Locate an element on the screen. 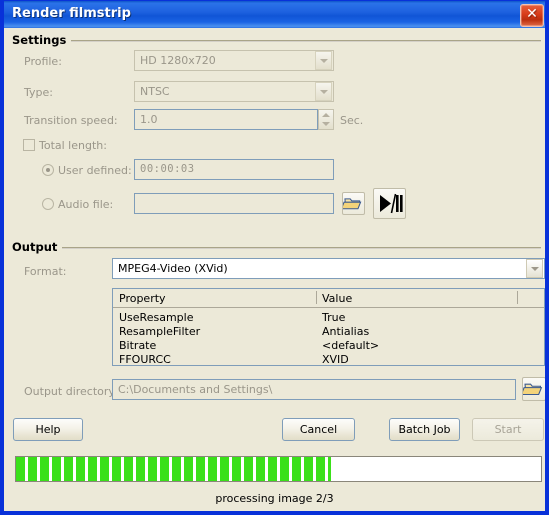 The width and height of the screenshot is (549, 515). output-group-label: Output is located at coordinates (37, 247).